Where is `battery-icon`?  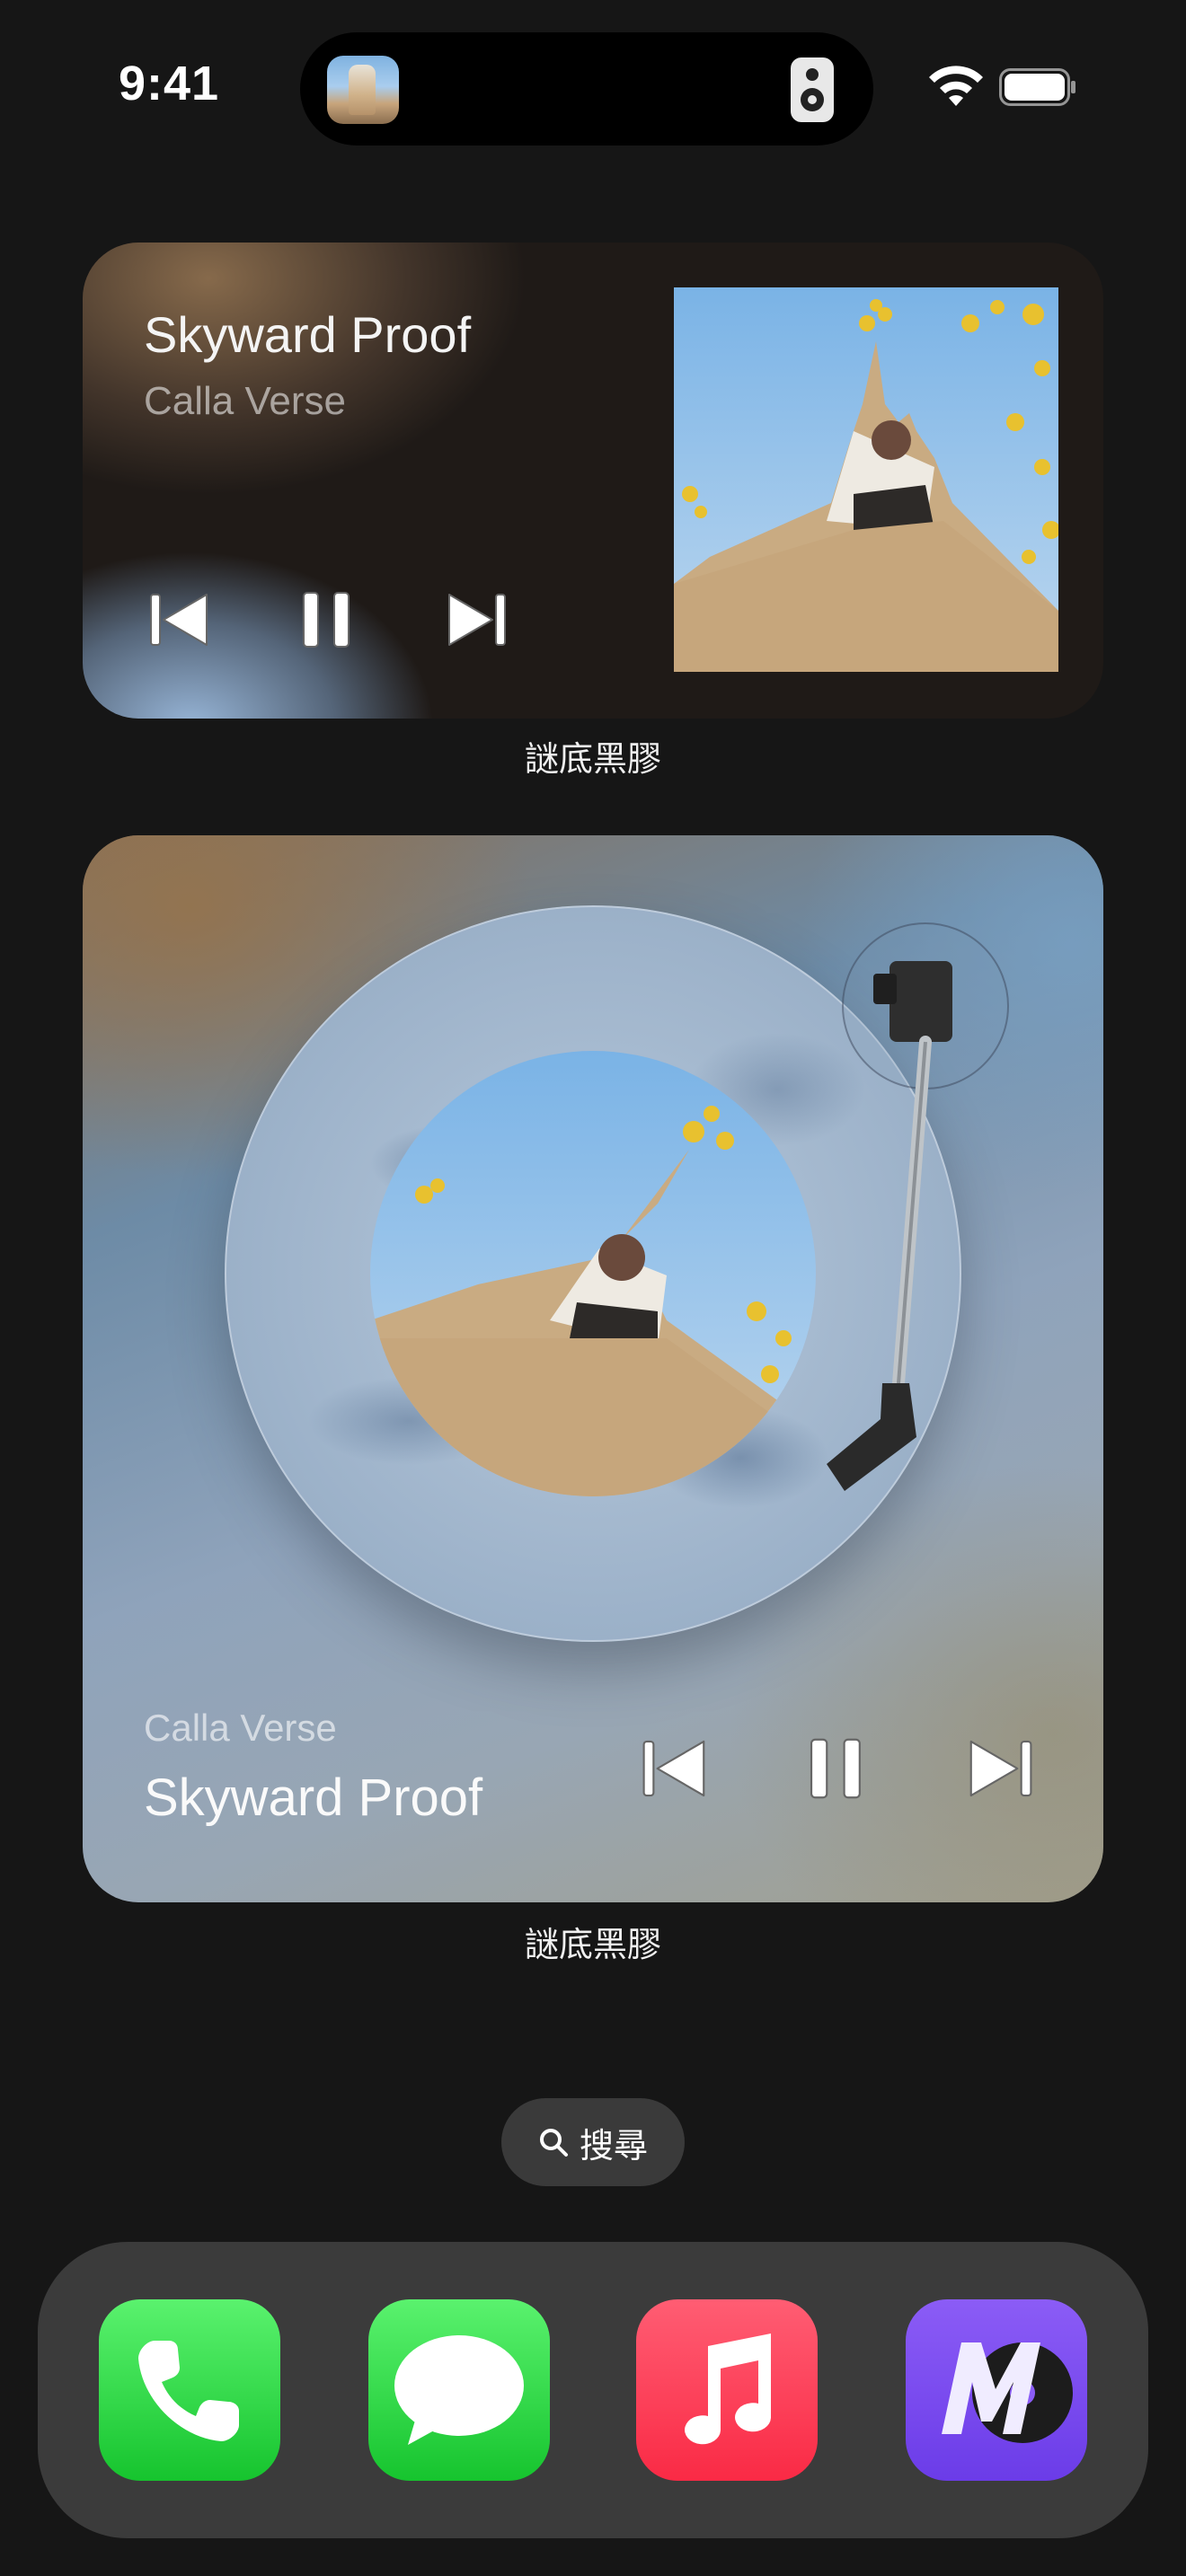
battery-icon is located at coordinates (1037, 87).